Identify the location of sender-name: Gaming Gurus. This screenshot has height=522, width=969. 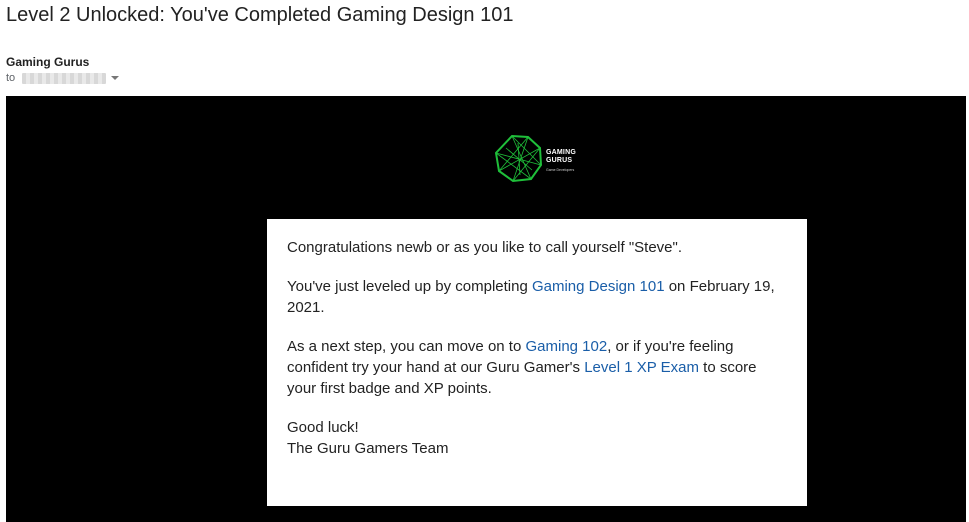
(47, 62).